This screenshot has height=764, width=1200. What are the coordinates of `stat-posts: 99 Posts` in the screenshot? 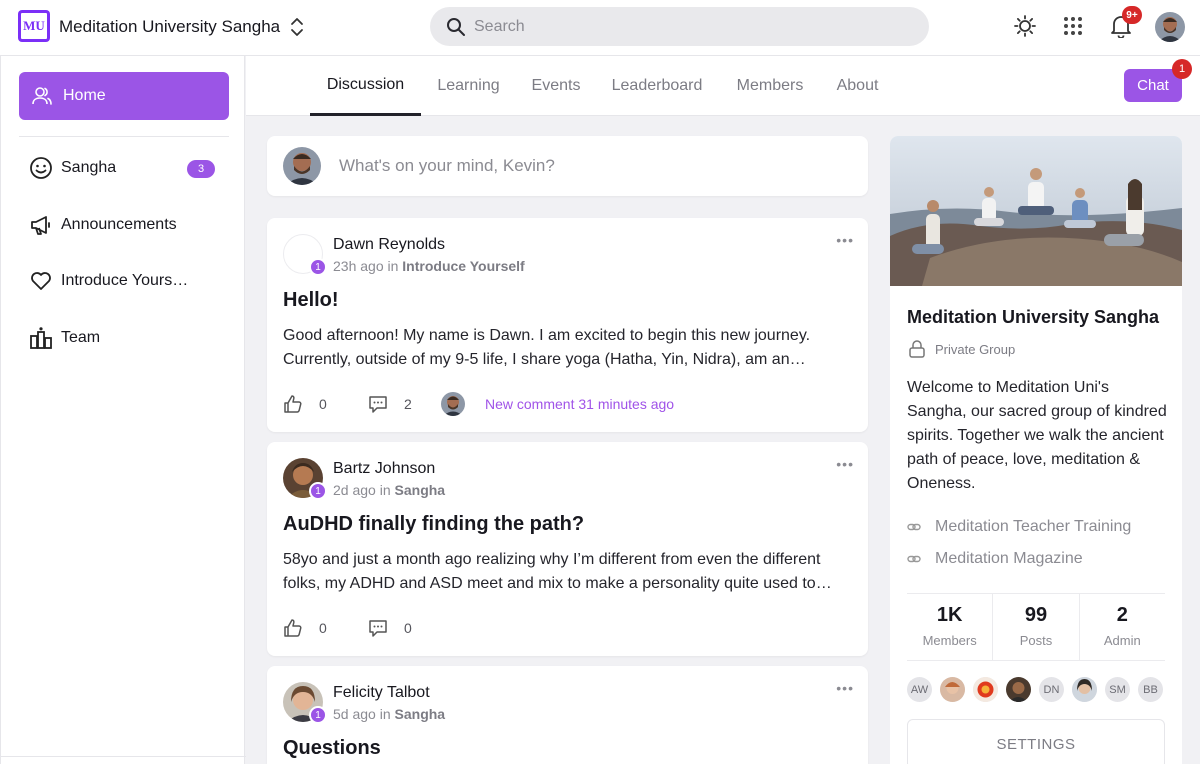 It's located at (1035, 627).